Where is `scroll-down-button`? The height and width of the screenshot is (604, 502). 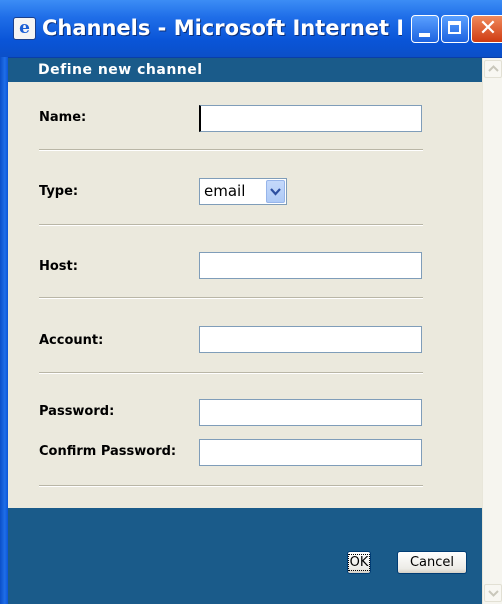
scroll-down-button is located at coordinates (493, 593).